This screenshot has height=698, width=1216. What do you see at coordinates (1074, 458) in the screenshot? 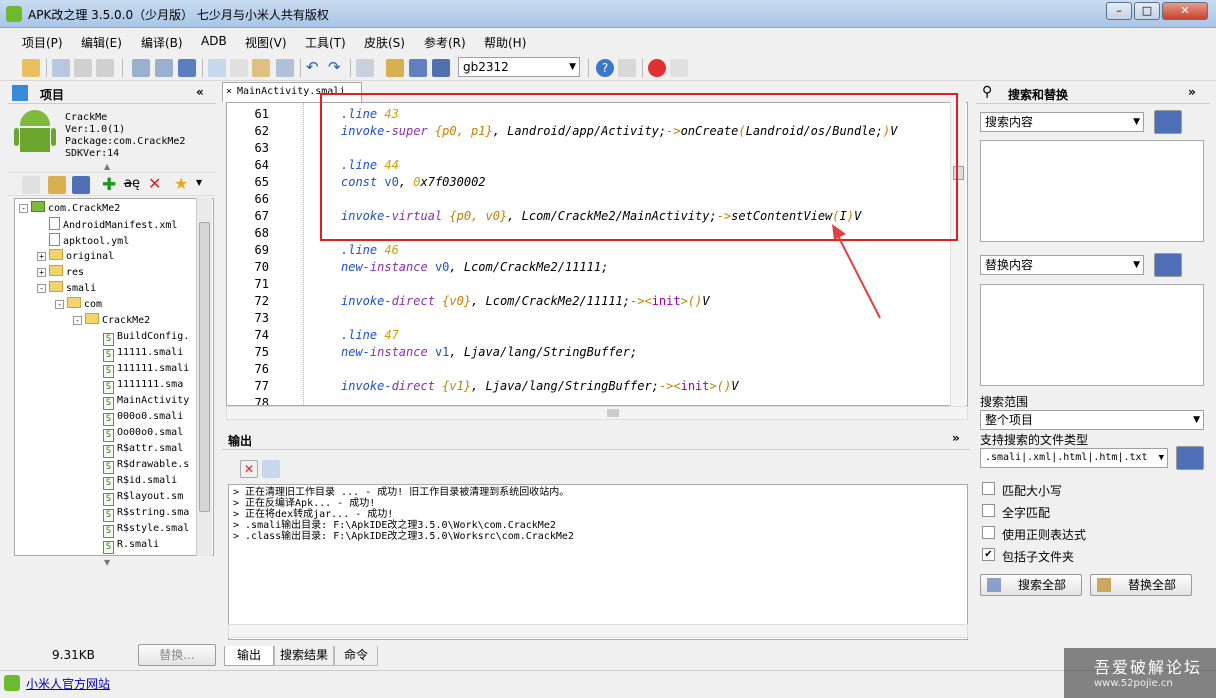
I see `filetypes-select: .smali|.xml|.html|.htm|.txt ▼` at bounding box center [1074, 458].